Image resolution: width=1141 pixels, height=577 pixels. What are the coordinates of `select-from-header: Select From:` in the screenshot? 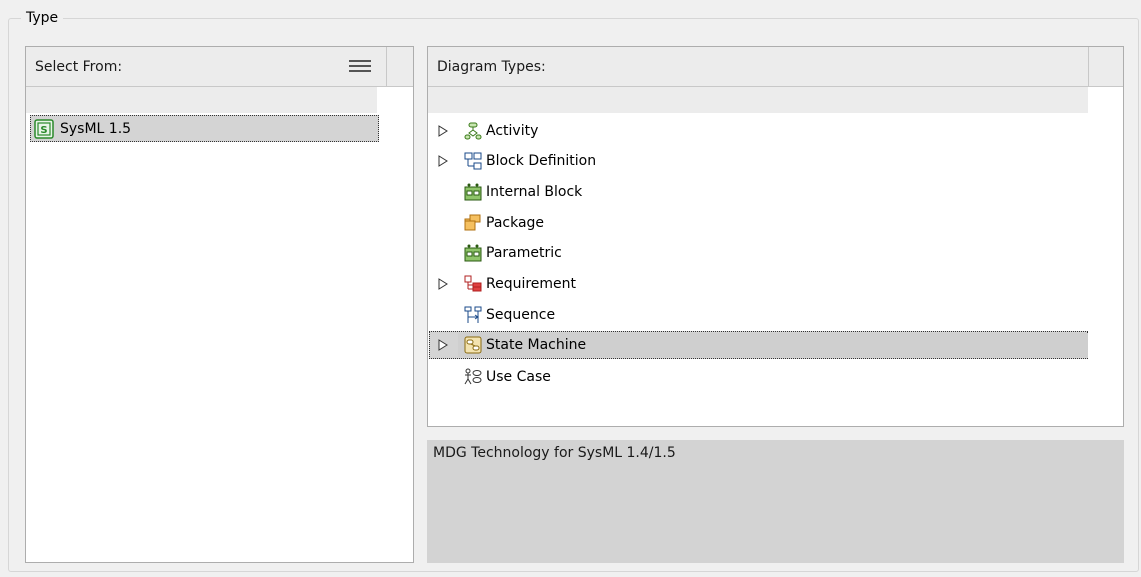 It's located at (219, 67).